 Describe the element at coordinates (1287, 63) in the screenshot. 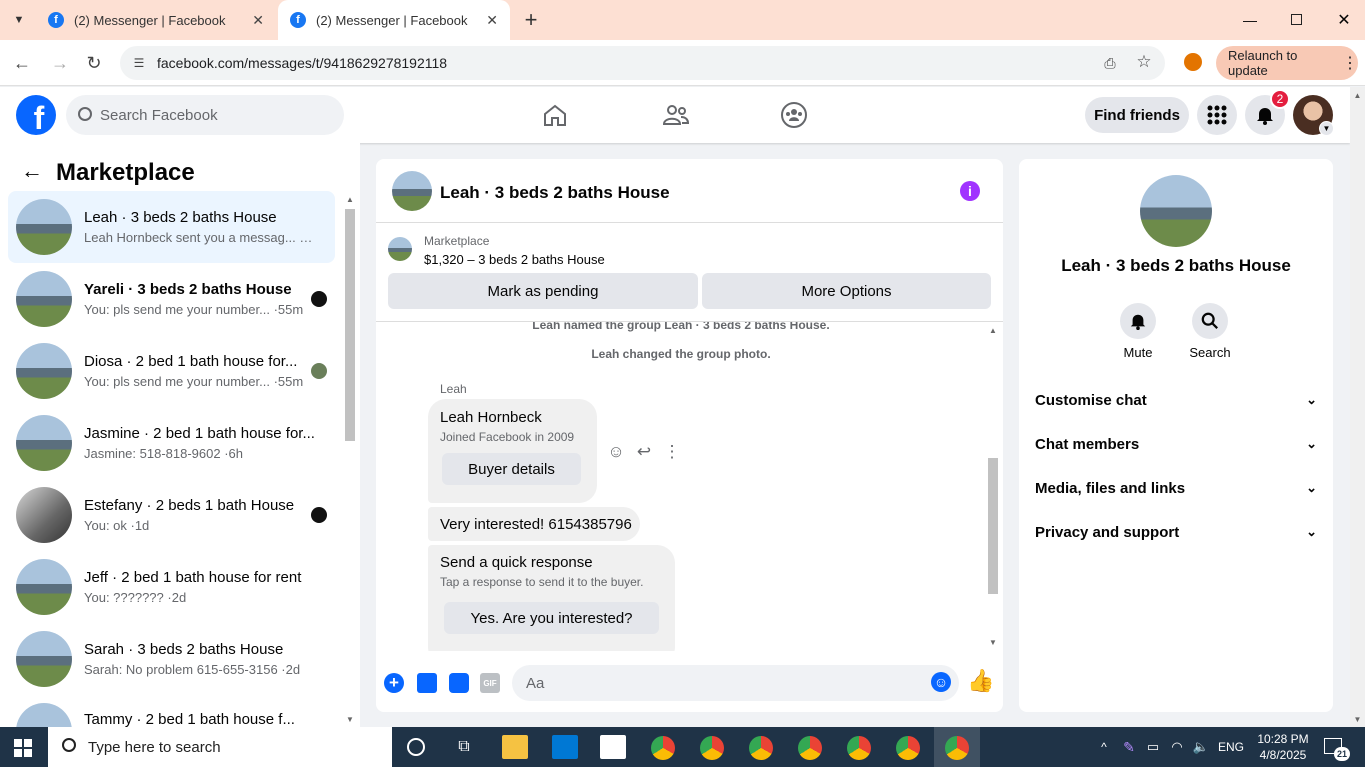

I see `relaunch-button: Relaunch to update ⋮` at that location.